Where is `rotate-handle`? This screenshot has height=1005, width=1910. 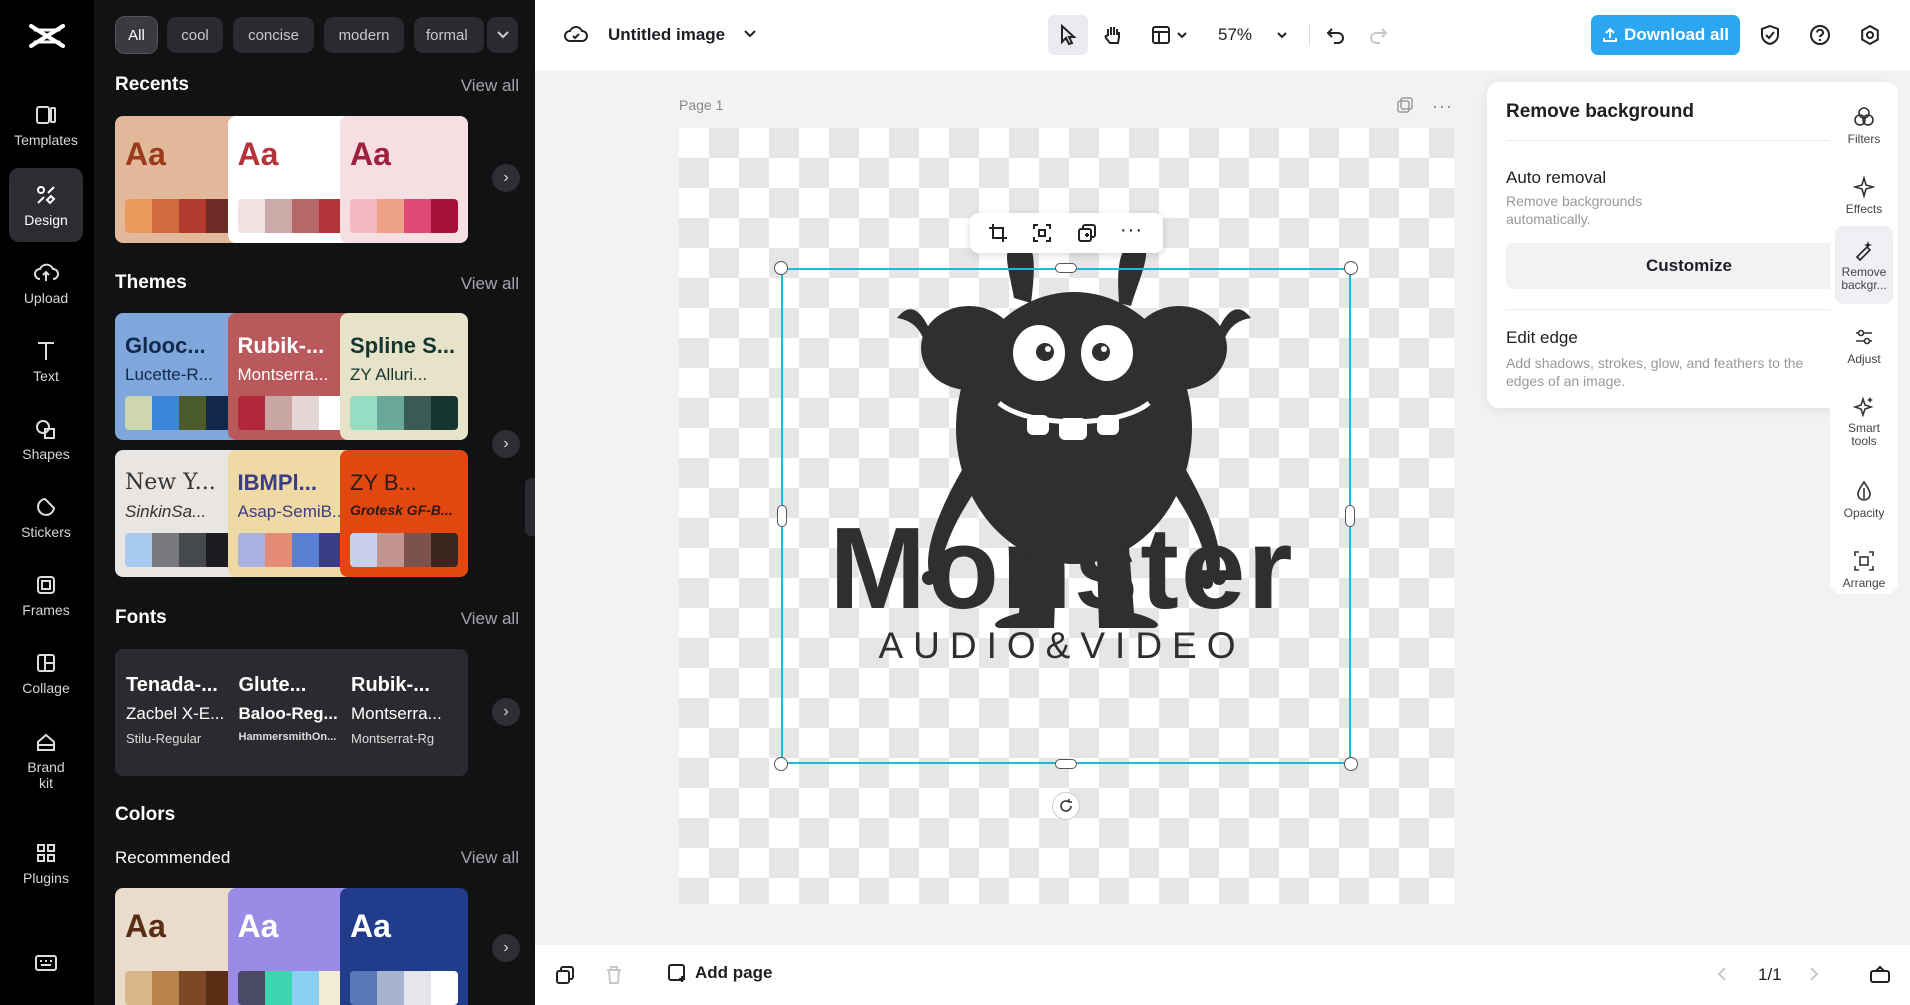 rotate-handle is located at coordinates (1066, 806).